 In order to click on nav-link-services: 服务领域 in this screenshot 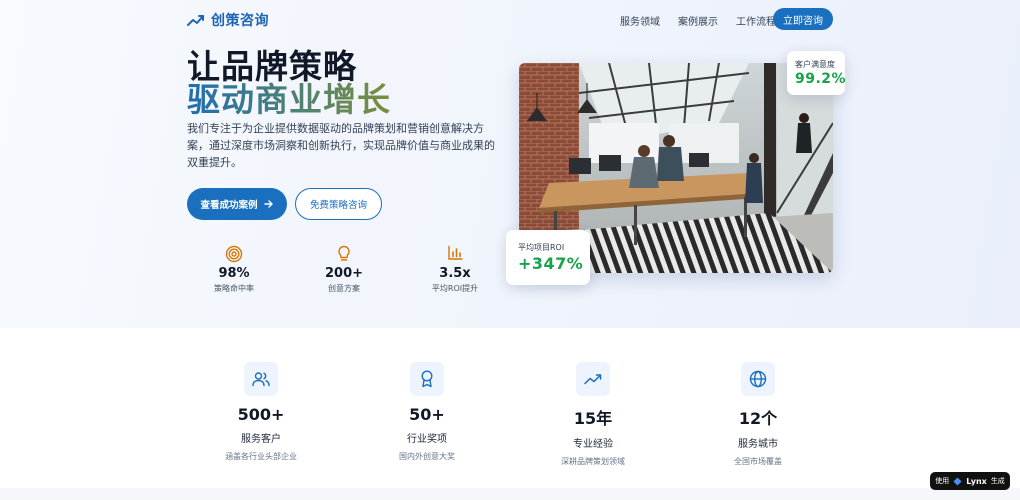, I will do `click(640, 20)`.